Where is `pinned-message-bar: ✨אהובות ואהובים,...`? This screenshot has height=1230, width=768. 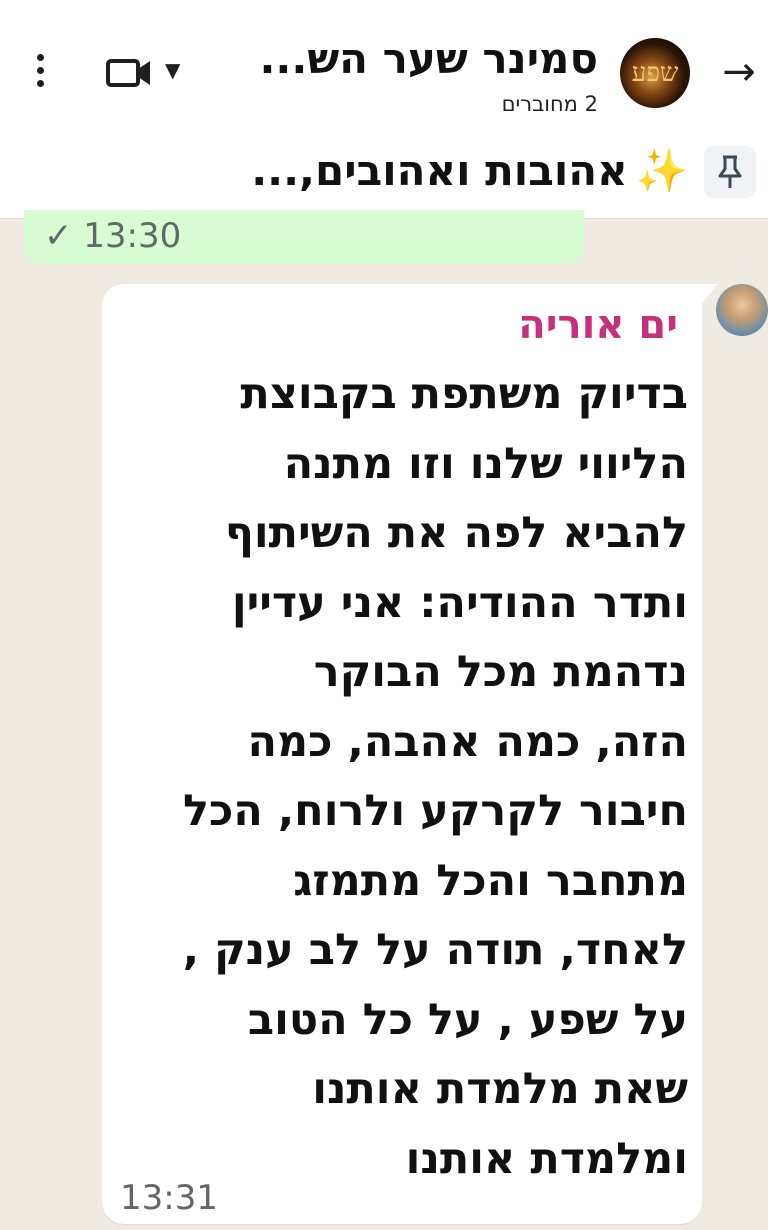
pinned-message-bar: ✨אהובות ואהובים,... is located at coordinates (384, 172).